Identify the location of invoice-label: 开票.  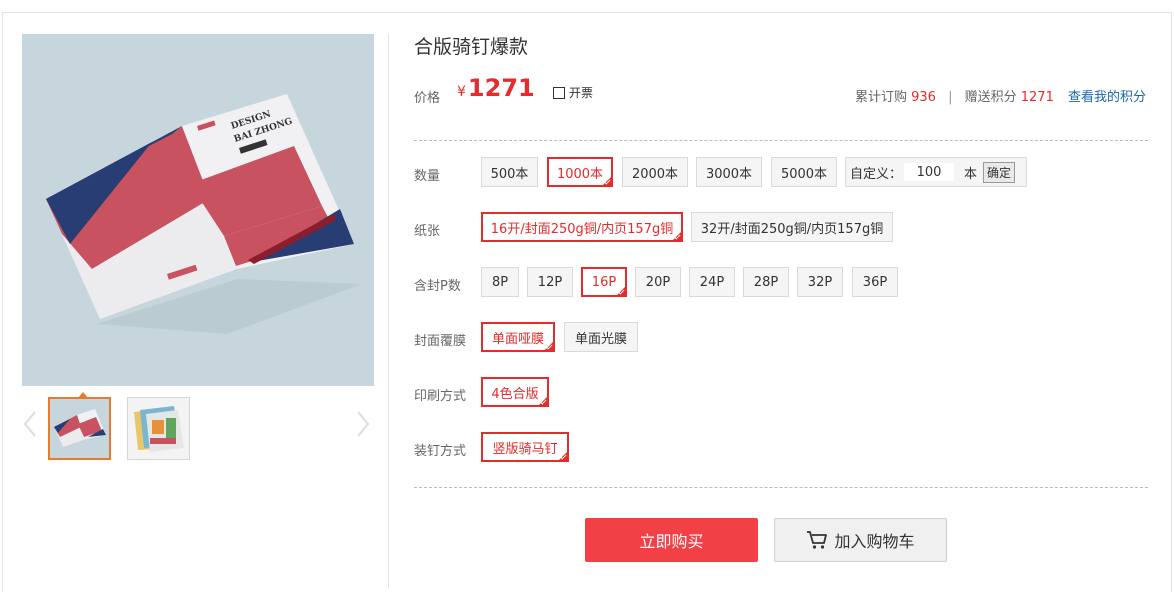
(581, 93).